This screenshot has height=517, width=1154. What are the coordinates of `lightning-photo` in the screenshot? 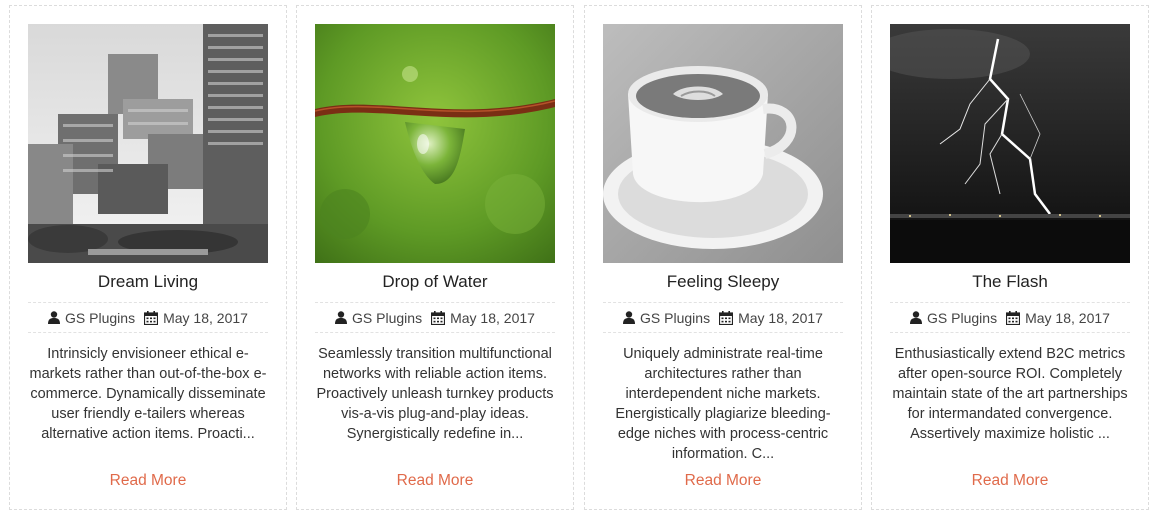 It's located at (1010, 143).